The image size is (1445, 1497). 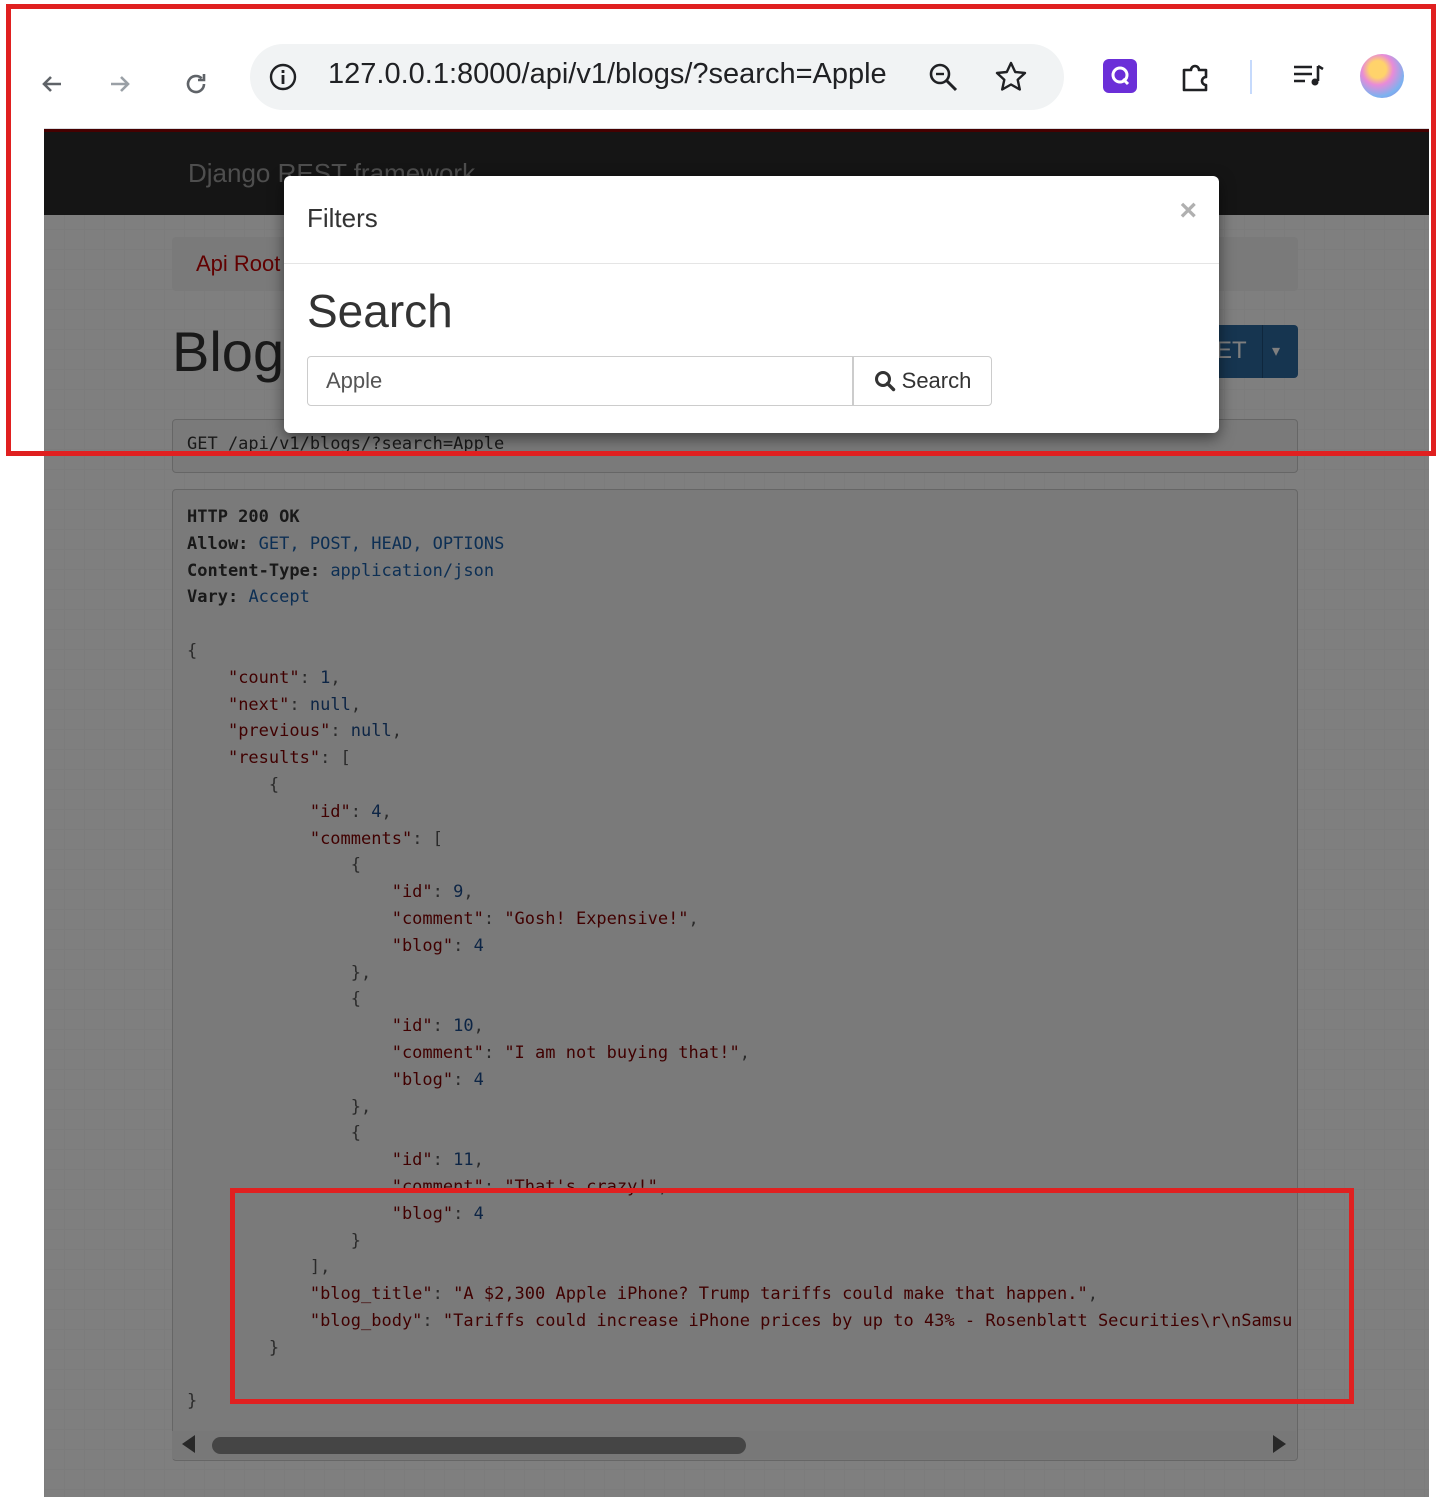 I want to click on close-icon: ×, so click(x=1188, y=211).